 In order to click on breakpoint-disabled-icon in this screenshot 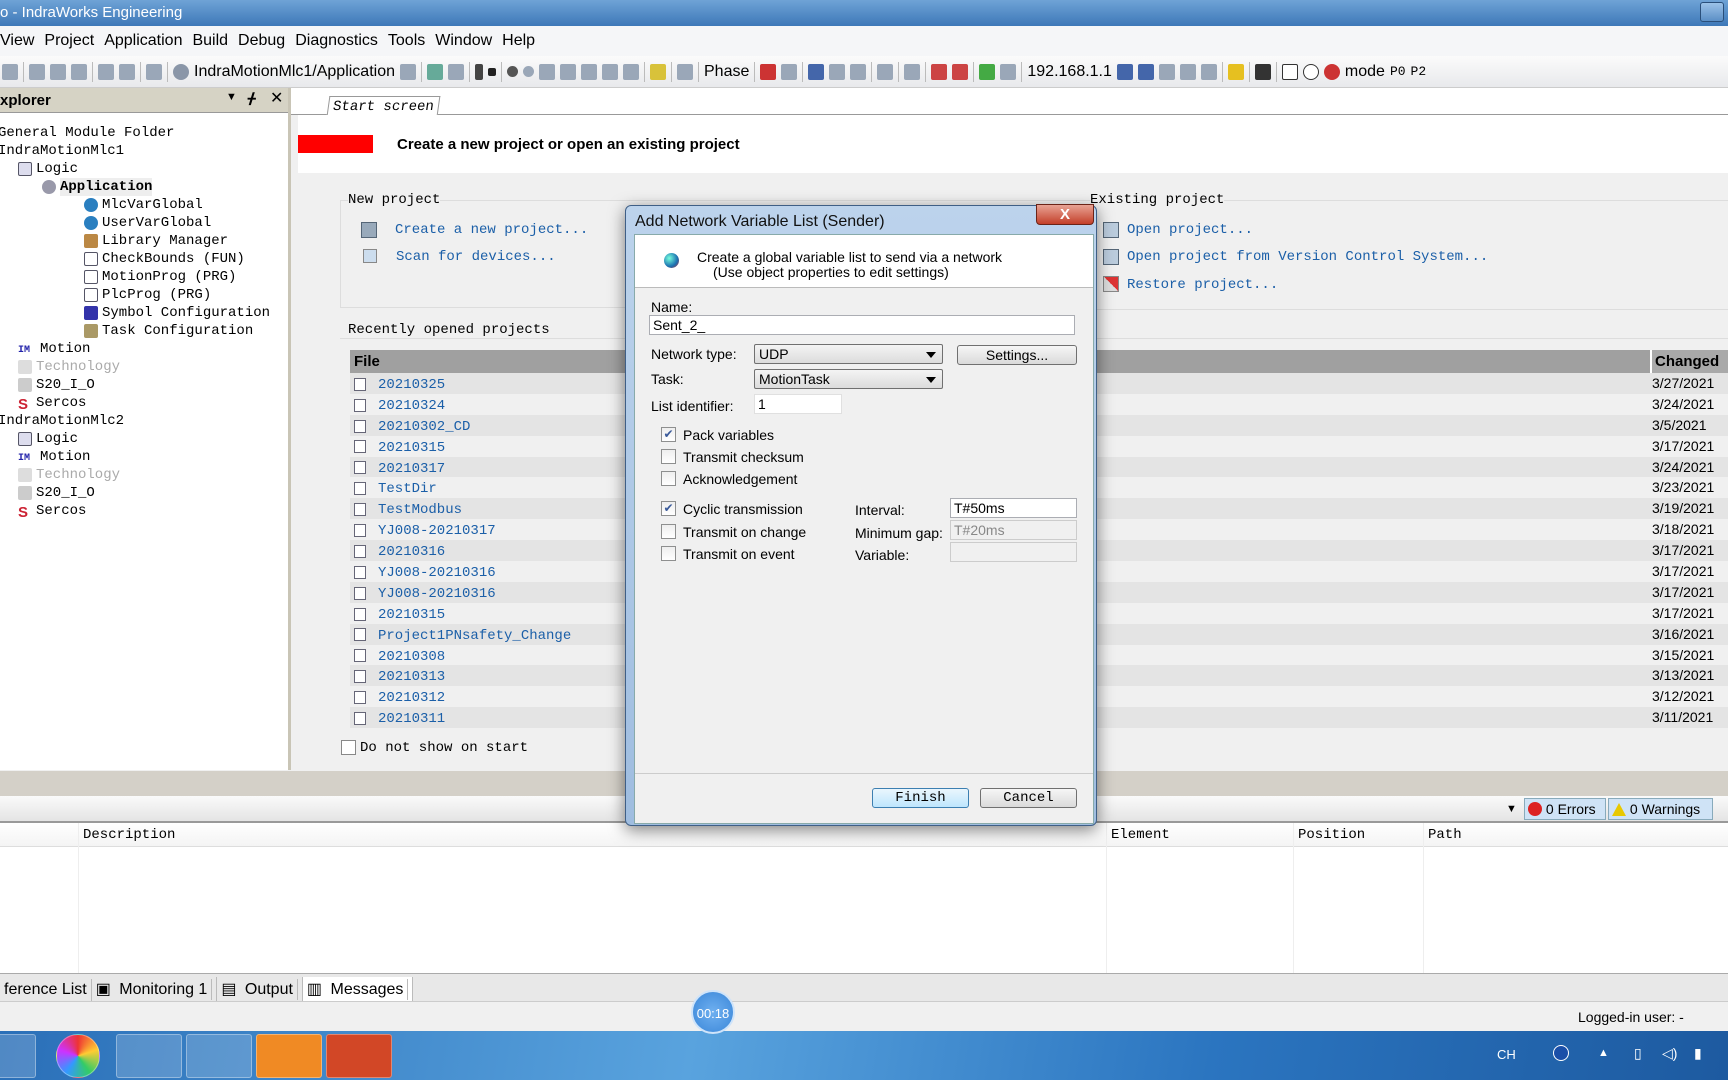, I will do `click(528, 71)`.